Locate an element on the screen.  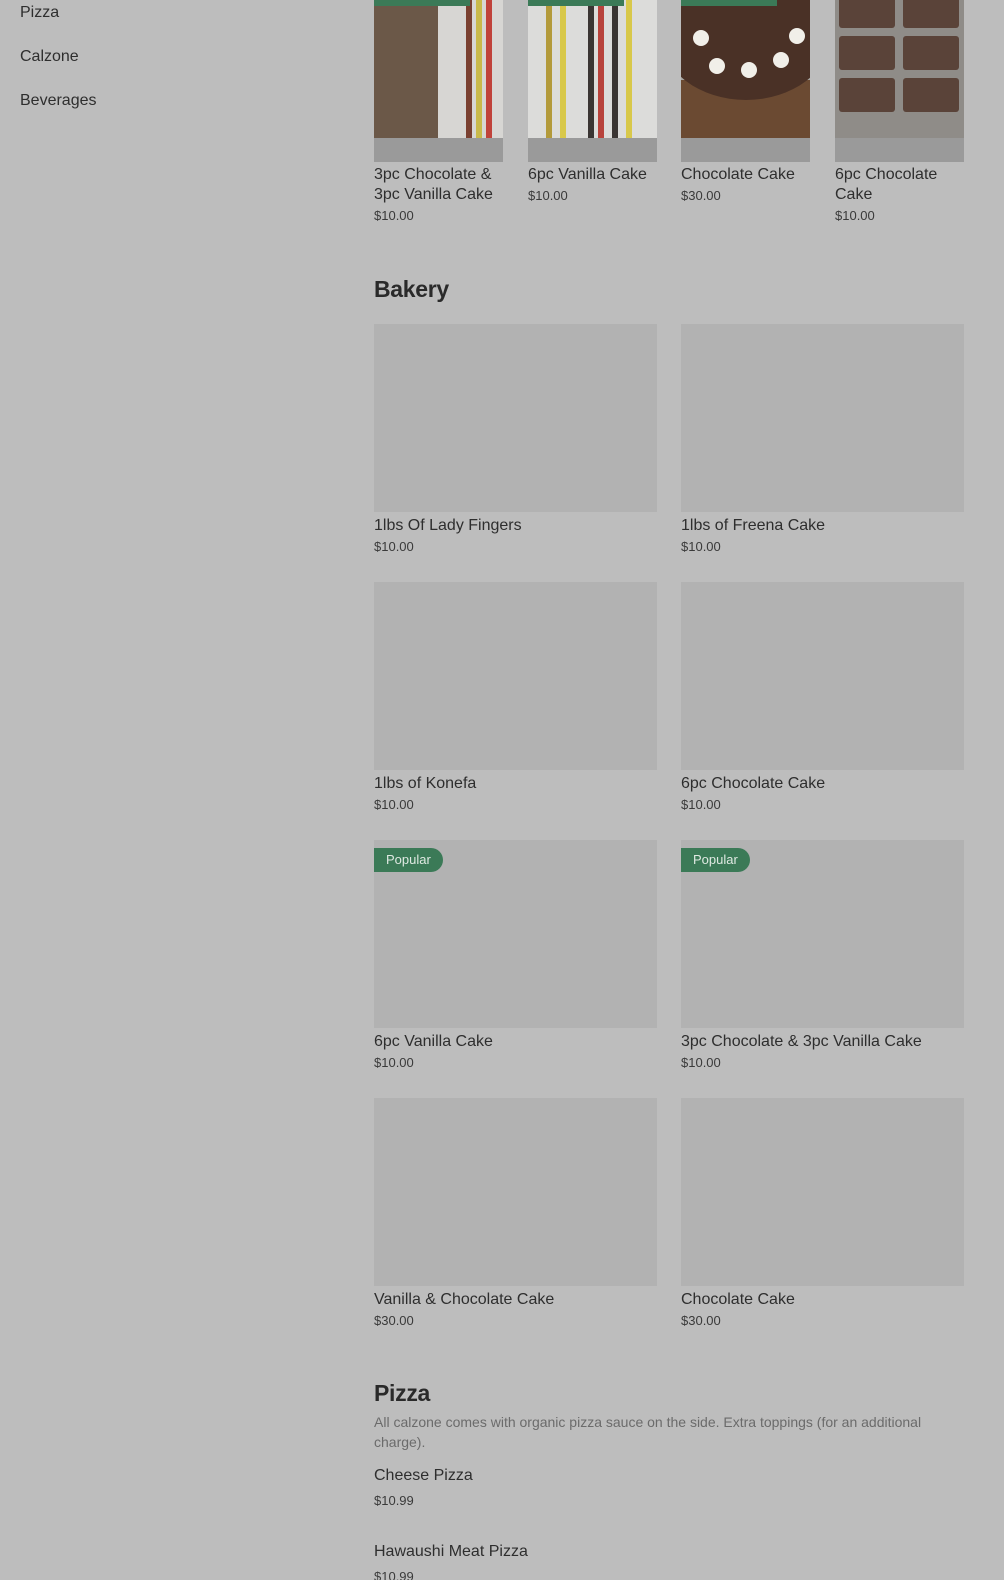
menu-item-card: Popular 6pc Vanilla Cake $10.00 is located at coordinates (515, 955).